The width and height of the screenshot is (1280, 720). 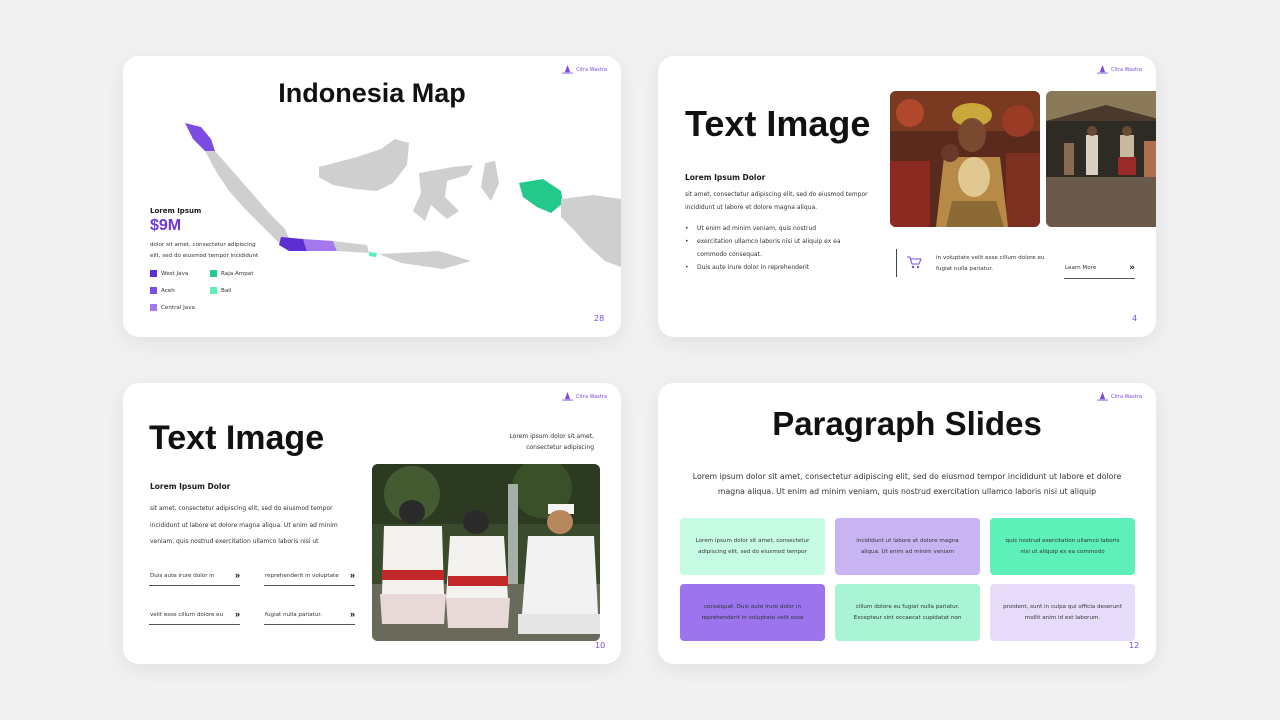 What do you see at coordinates (182, 576) in the screenshot?
I see `link-label: Duis aute irure dolor in` at bounding box center [182, 576].